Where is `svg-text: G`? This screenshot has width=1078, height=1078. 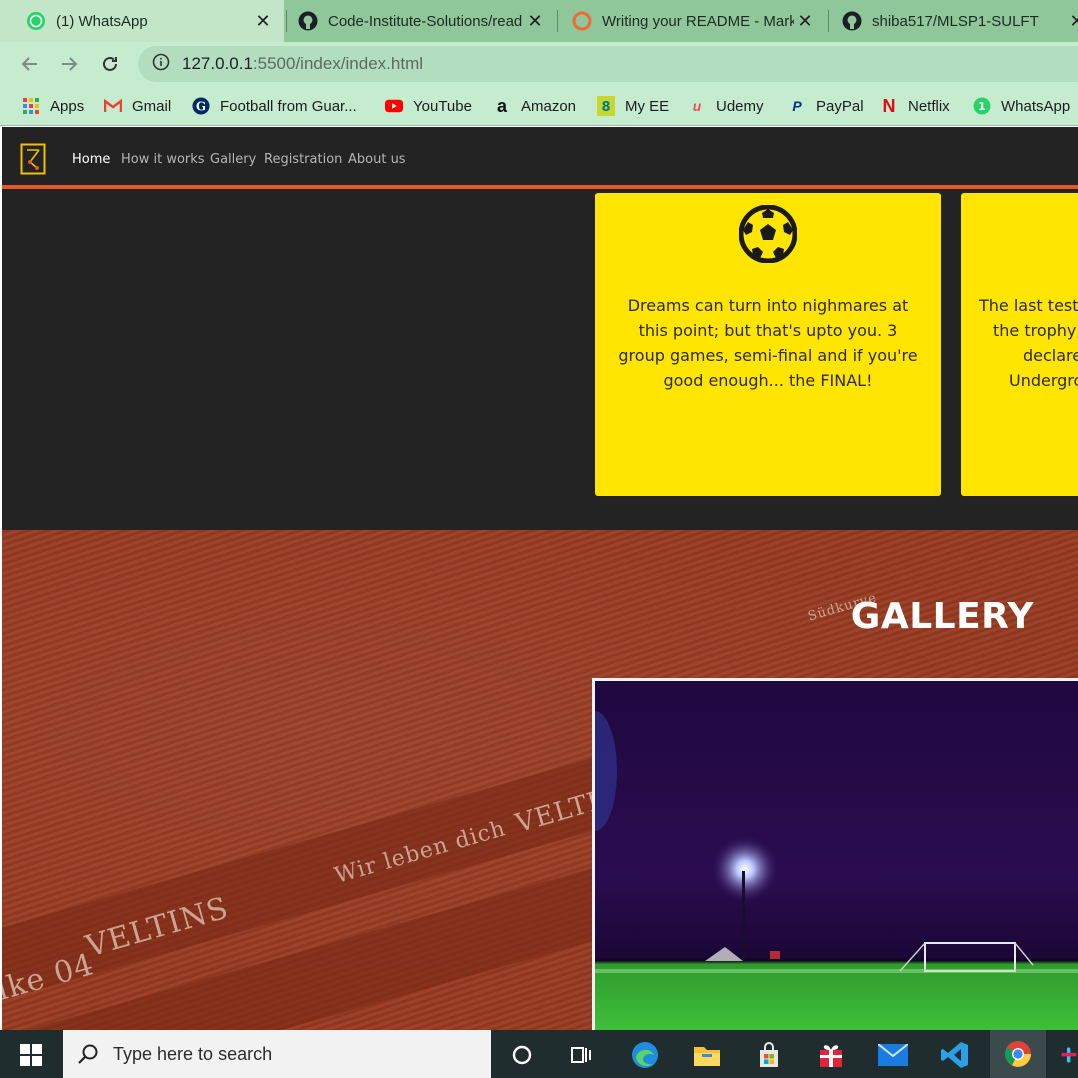
svg-text: G is located at coordinates (201, 107).